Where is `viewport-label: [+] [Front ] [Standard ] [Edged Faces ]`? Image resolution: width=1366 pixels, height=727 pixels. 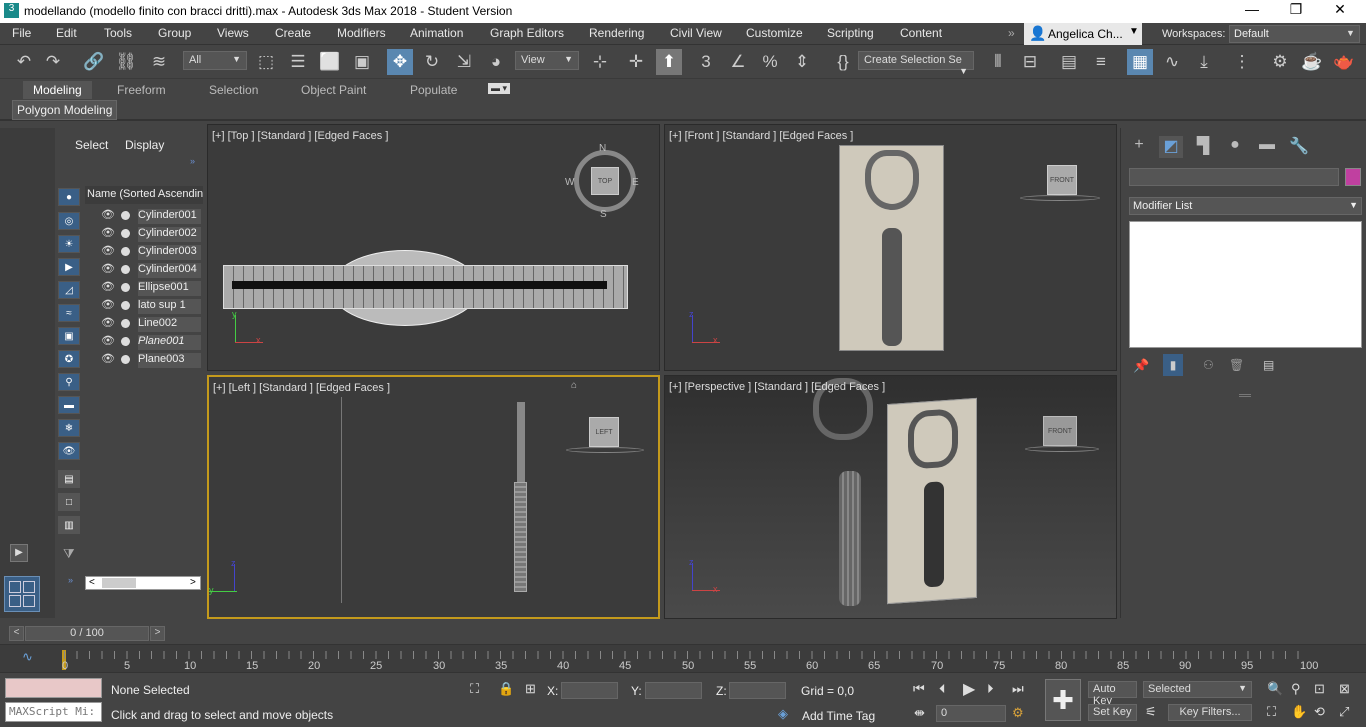 viewport-label: [+] [Front ] [Standard ] [Edged Faces ] is located at coordinates (761, 136).